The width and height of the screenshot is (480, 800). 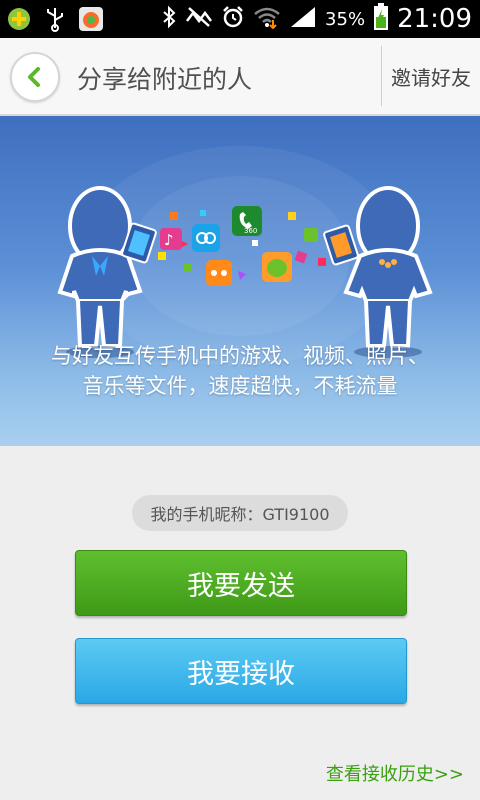 What do you see at coordinates (165, 79) in the screenshot?
I see `page-title: 分享给附近的人` at bounding box center [165, 79].